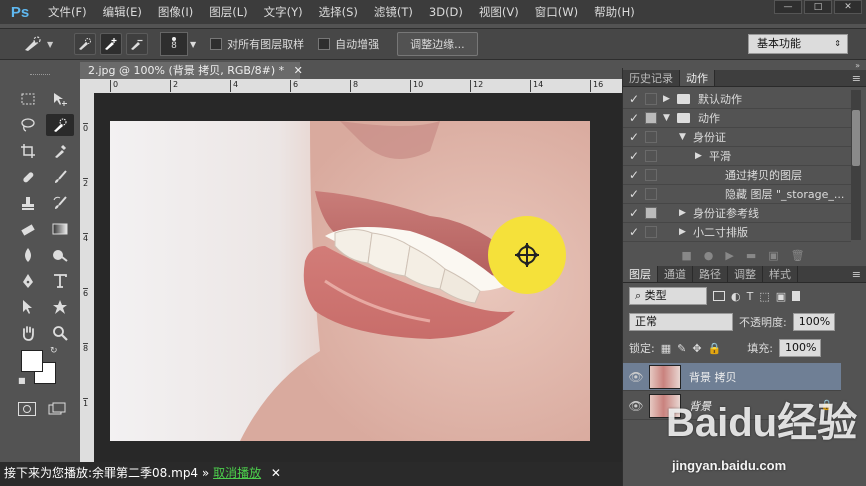 This screenshot has height=486, width=866. Describe the element at coordinates (257, 44) in the screenshot. I see `sample-all-layers-checkbox: 对所有图层取样` at that location.